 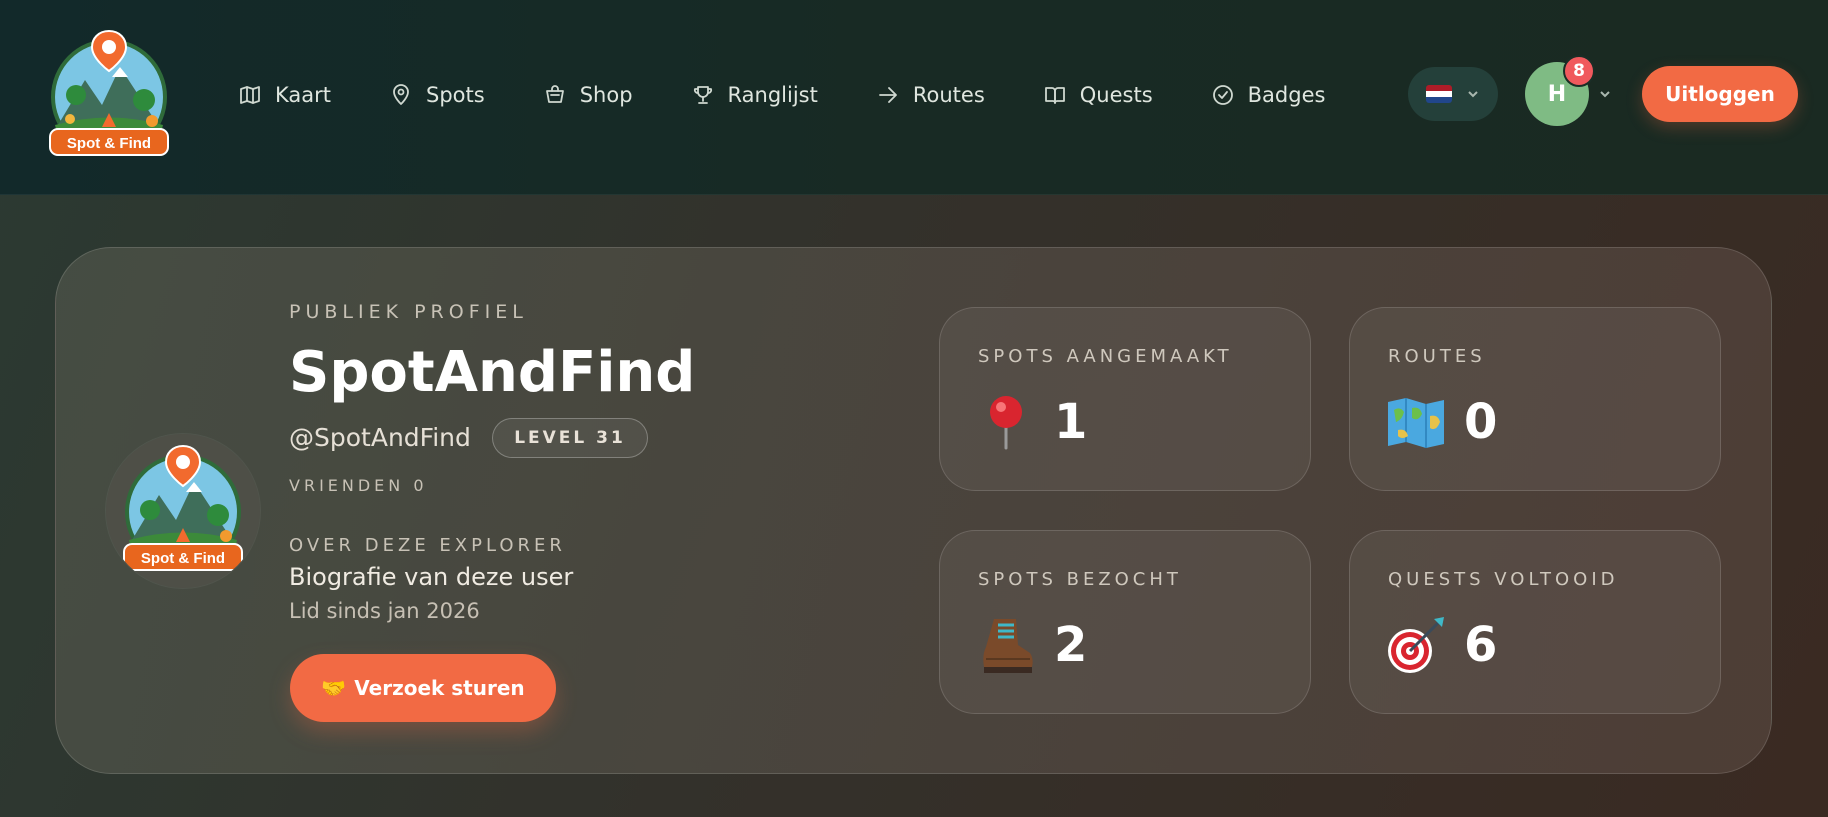 What do you see at coordinates (1481, 422) in the screenshot?
I see `stat-value: 0` at bounding box center [1481, 422].